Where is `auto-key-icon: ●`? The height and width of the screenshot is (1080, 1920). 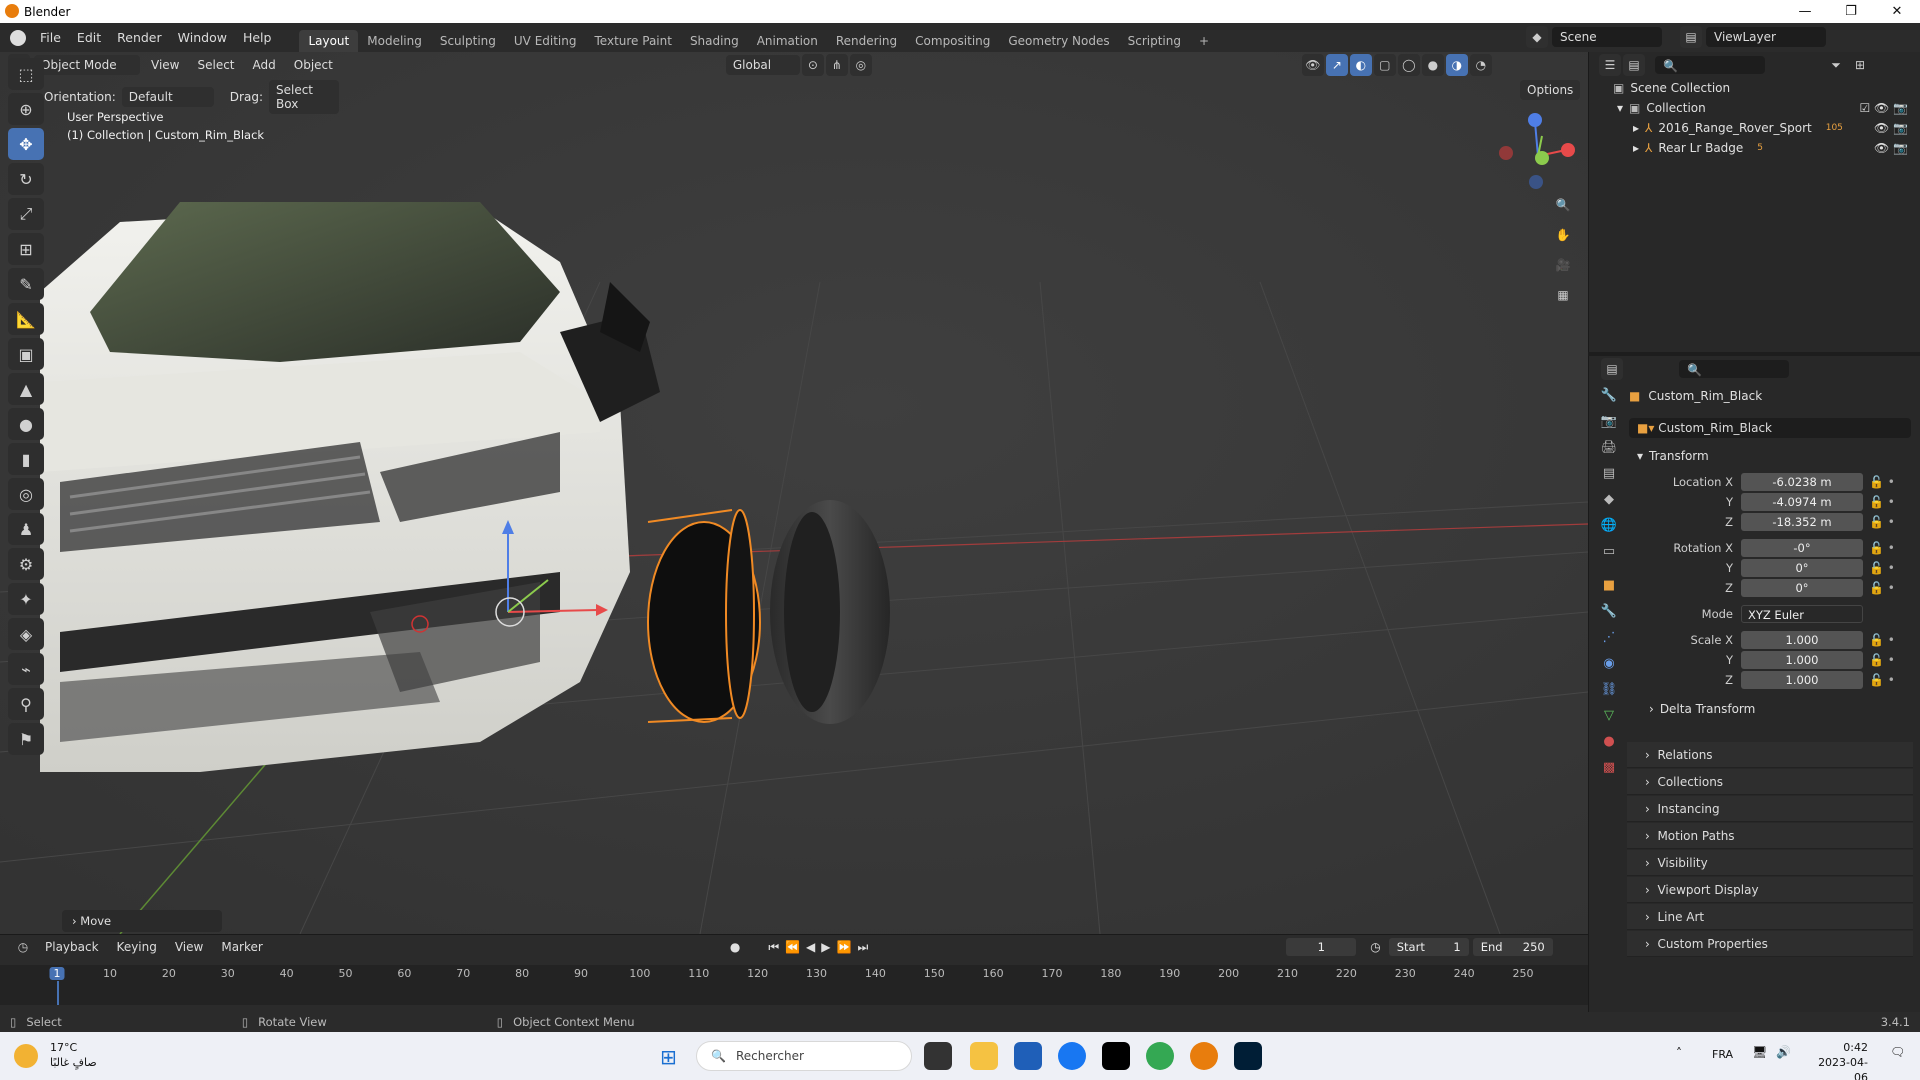
auto-key-icon: ● is located at coordinates (735, 947).